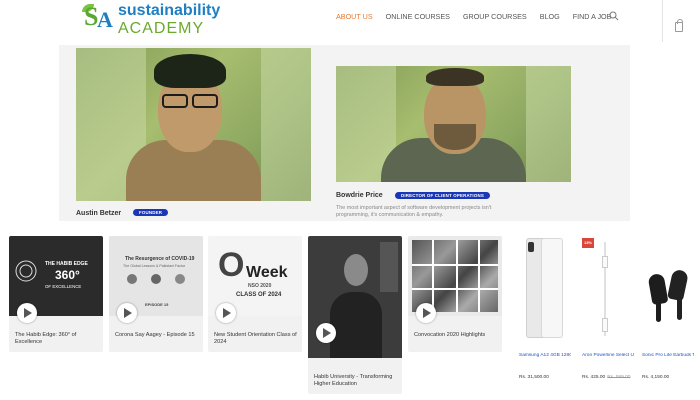 The width and height of the screenshot is (700, 400). What do you see at coordinates (662, 21) in the screenshot?
I see `header-divider` at bounding box center [662, 21].